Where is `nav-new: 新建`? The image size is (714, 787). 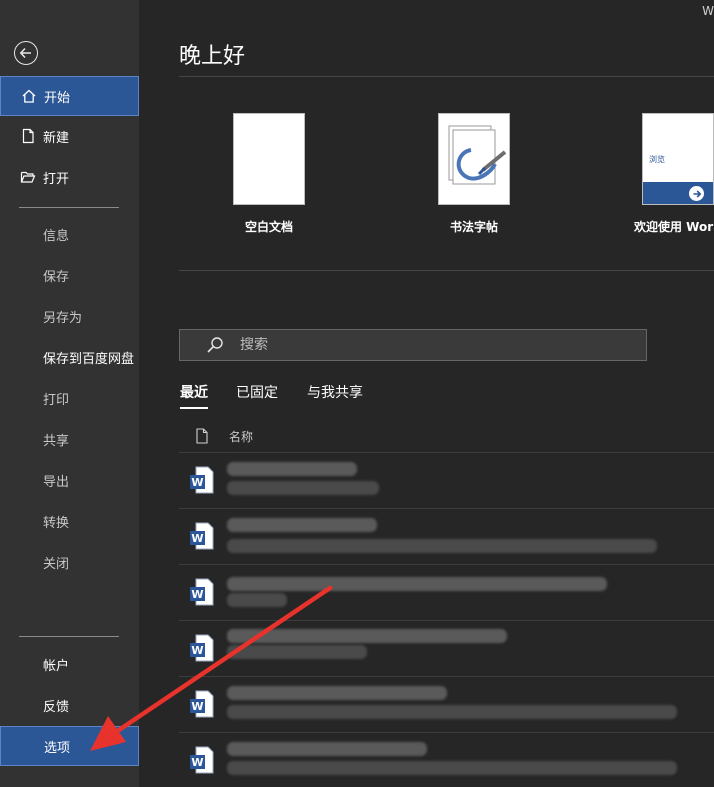 nav-new: 新建 is located at coordinates (69, 136).